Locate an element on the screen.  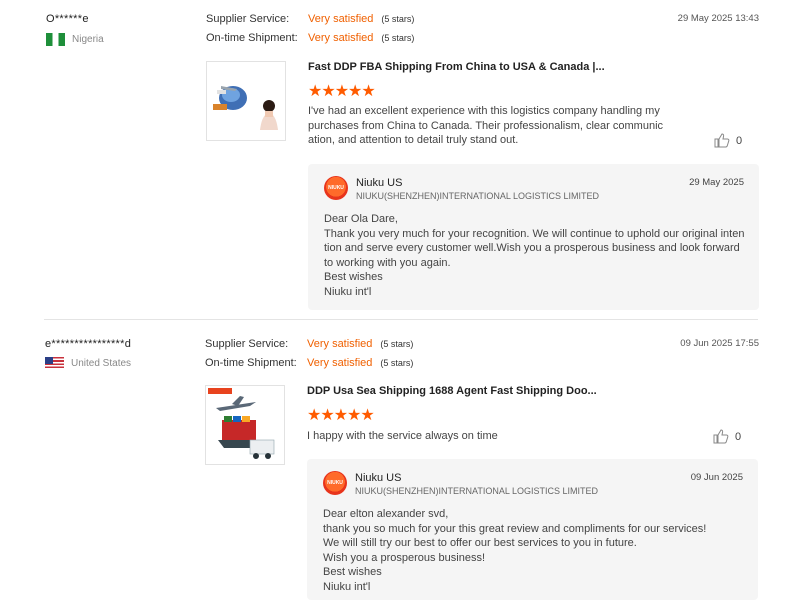
reviewer-country: Nigeria is located at coordinates (75, 39).